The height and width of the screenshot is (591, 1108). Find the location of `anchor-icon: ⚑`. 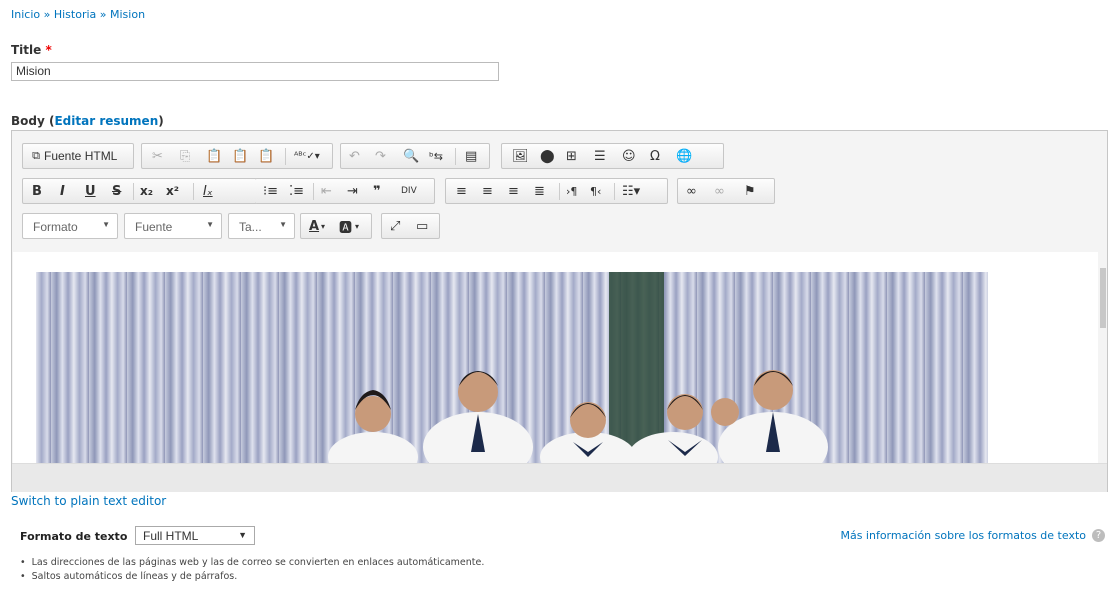

anchor-icon: ⚑ is located at coordinates (750, 191).